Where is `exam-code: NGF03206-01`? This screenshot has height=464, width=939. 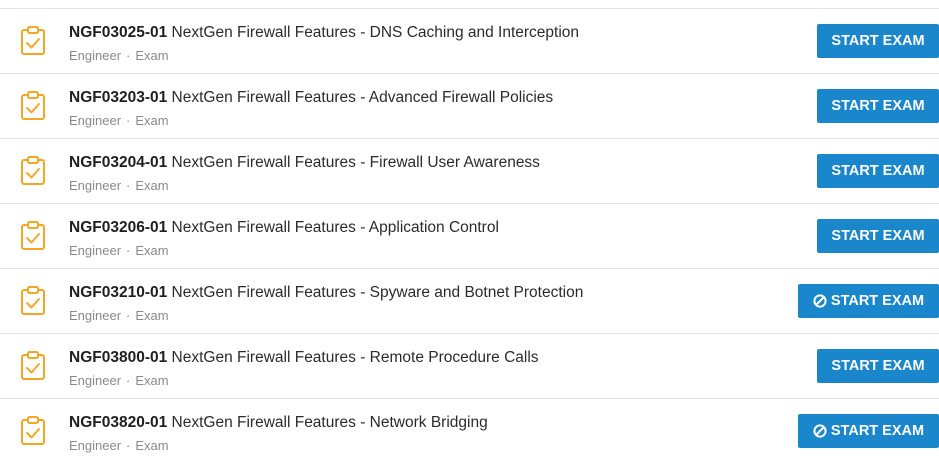
exam-code: NGF03206-01 is located at coordinates (118, 227).